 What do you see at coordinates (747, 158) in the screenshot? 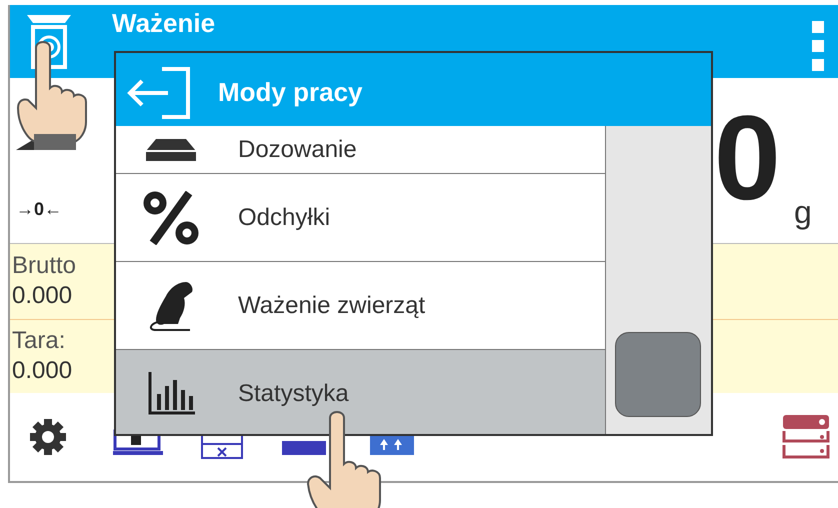
I see `weight-value: 0` at bounding box center [747, 158].